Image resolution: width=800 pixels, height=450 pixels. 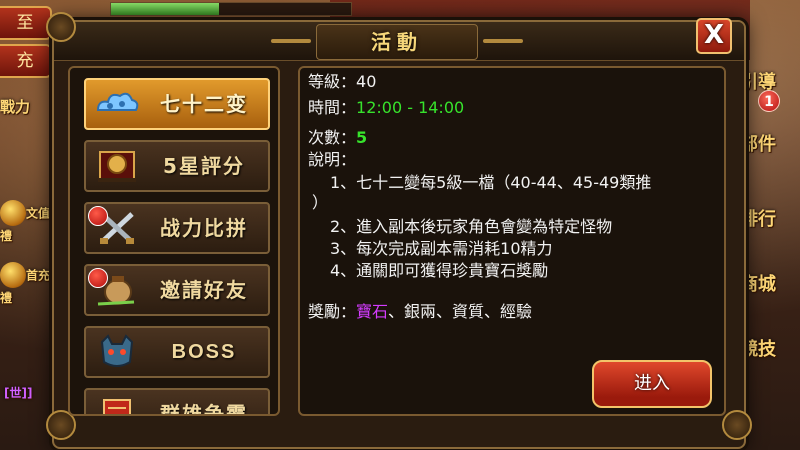 What do you see at coordinates (441, 248) in the screenshot?
I see `description-item: 3、每次完成副本需消耗10精力` at bounding box center [441, 248].